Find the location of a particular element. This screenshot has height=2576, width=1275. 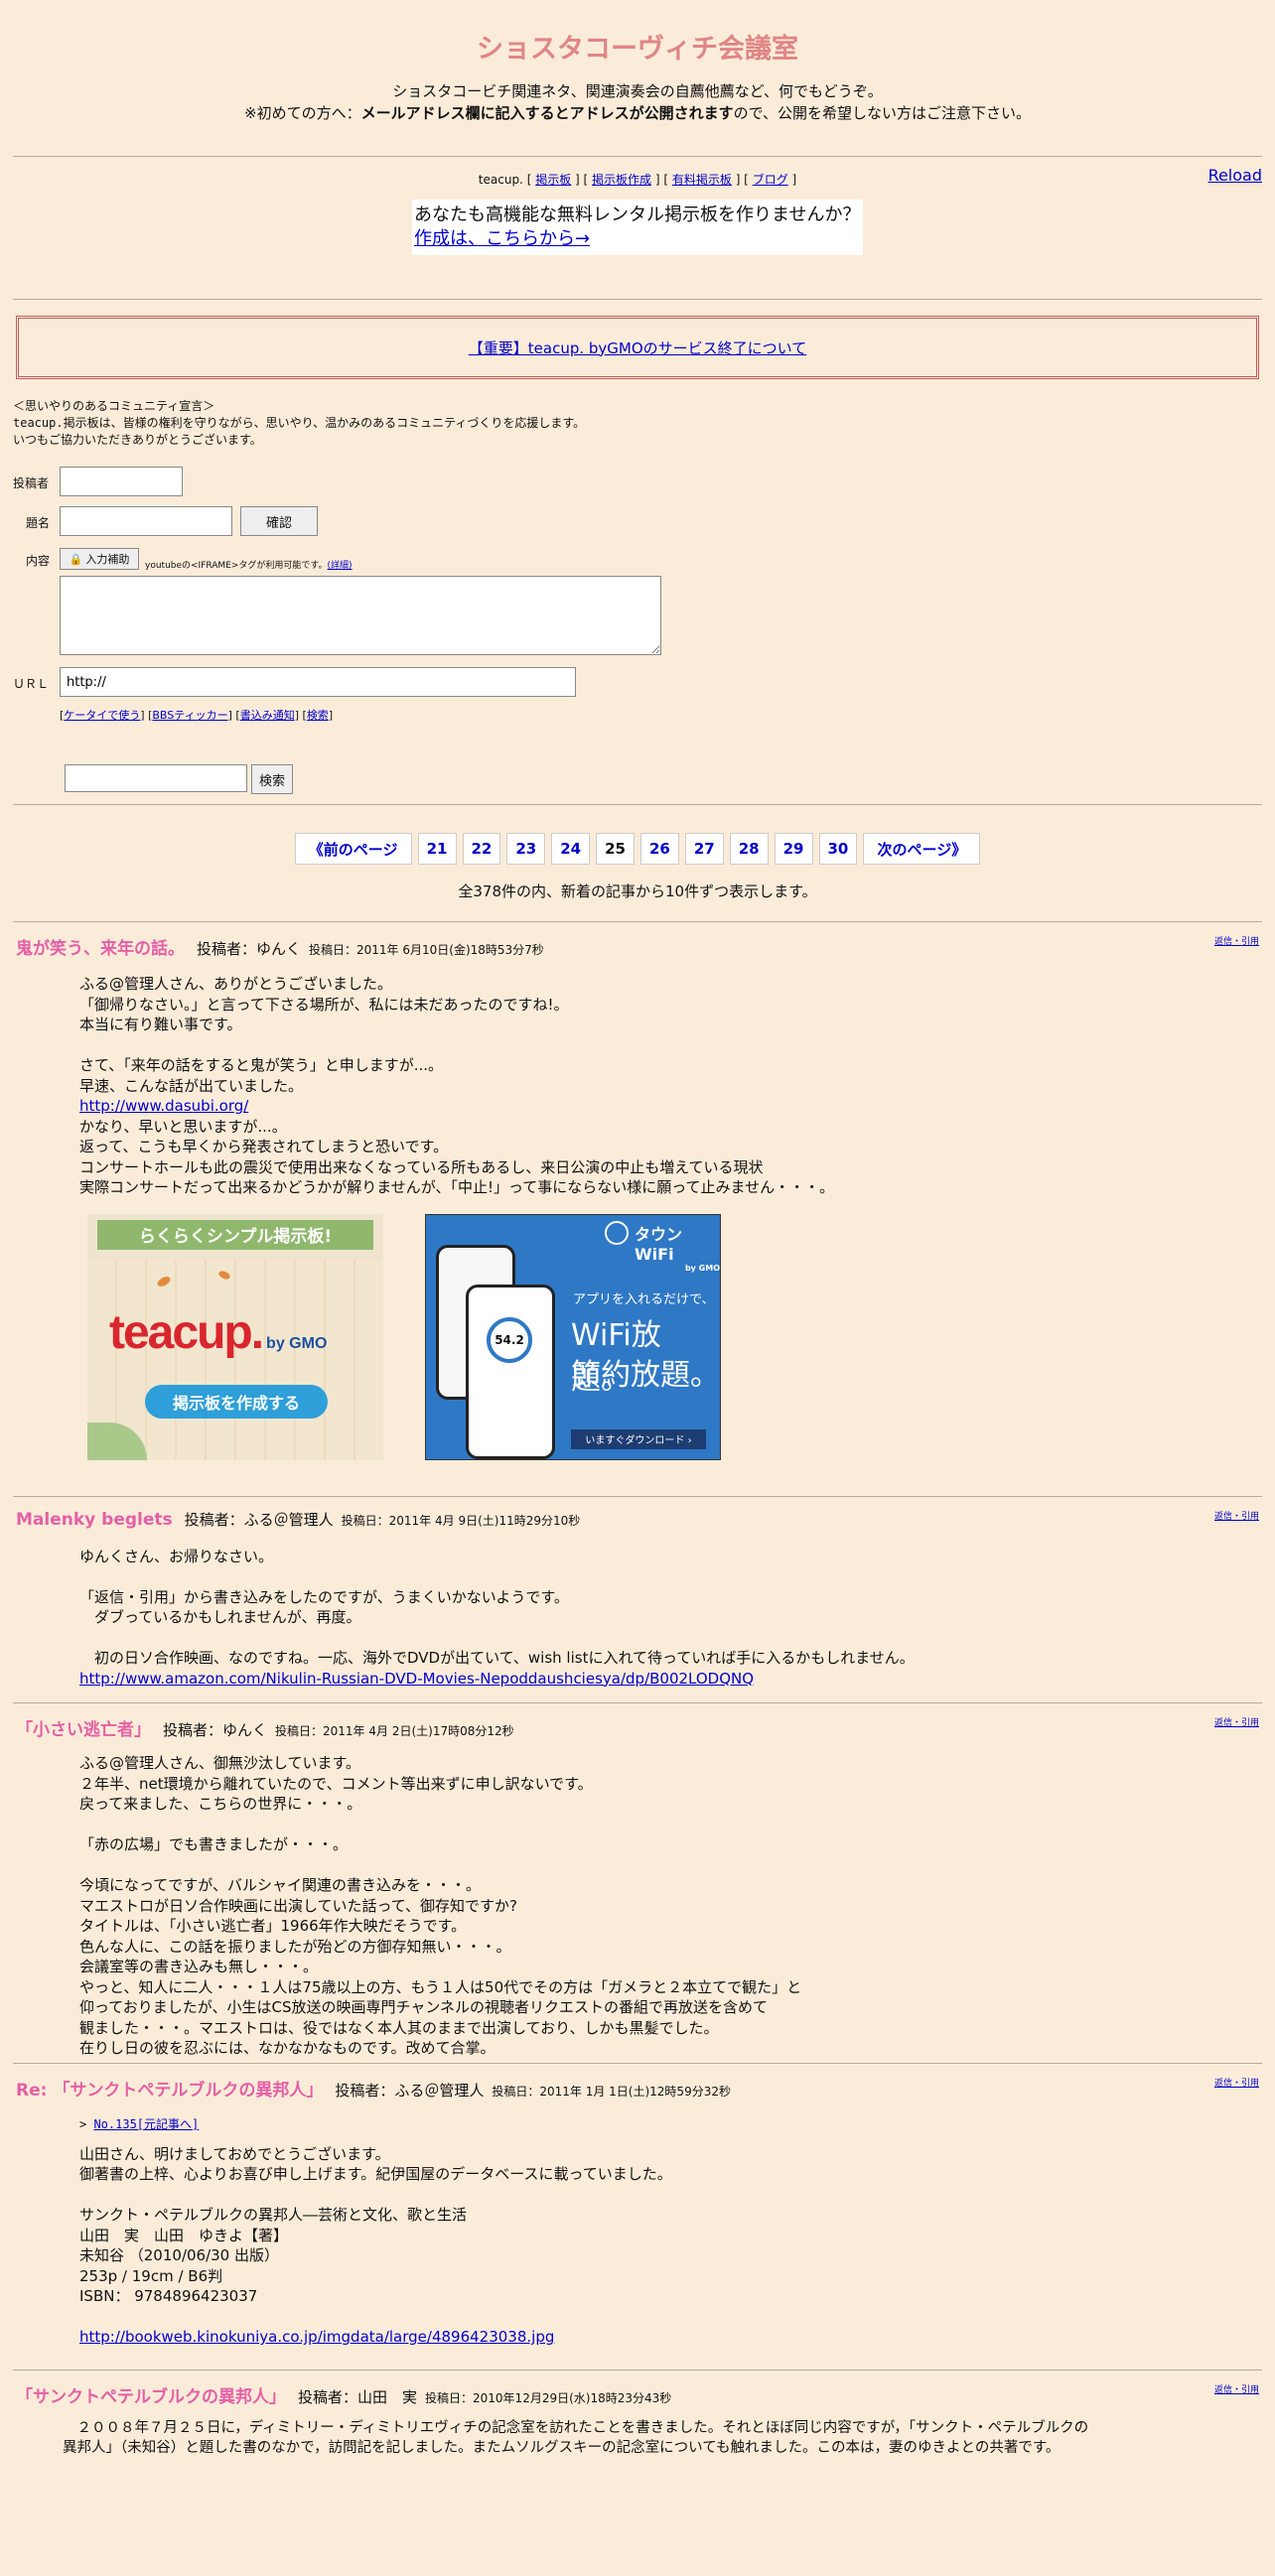

post-date: 投稿日：2010年12月29日(水)18時23分43秒 is located at coordinates (548, 2397).